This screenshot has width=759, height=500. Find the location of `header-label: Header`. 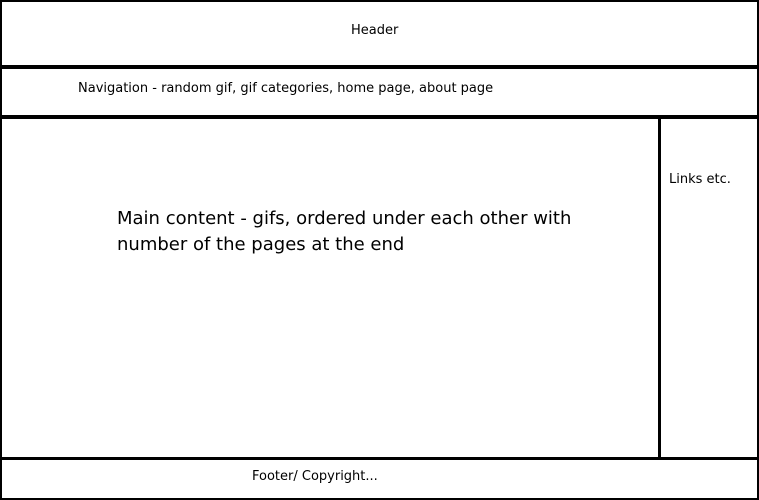

header-label: Header is located at coordinates (375, 30).